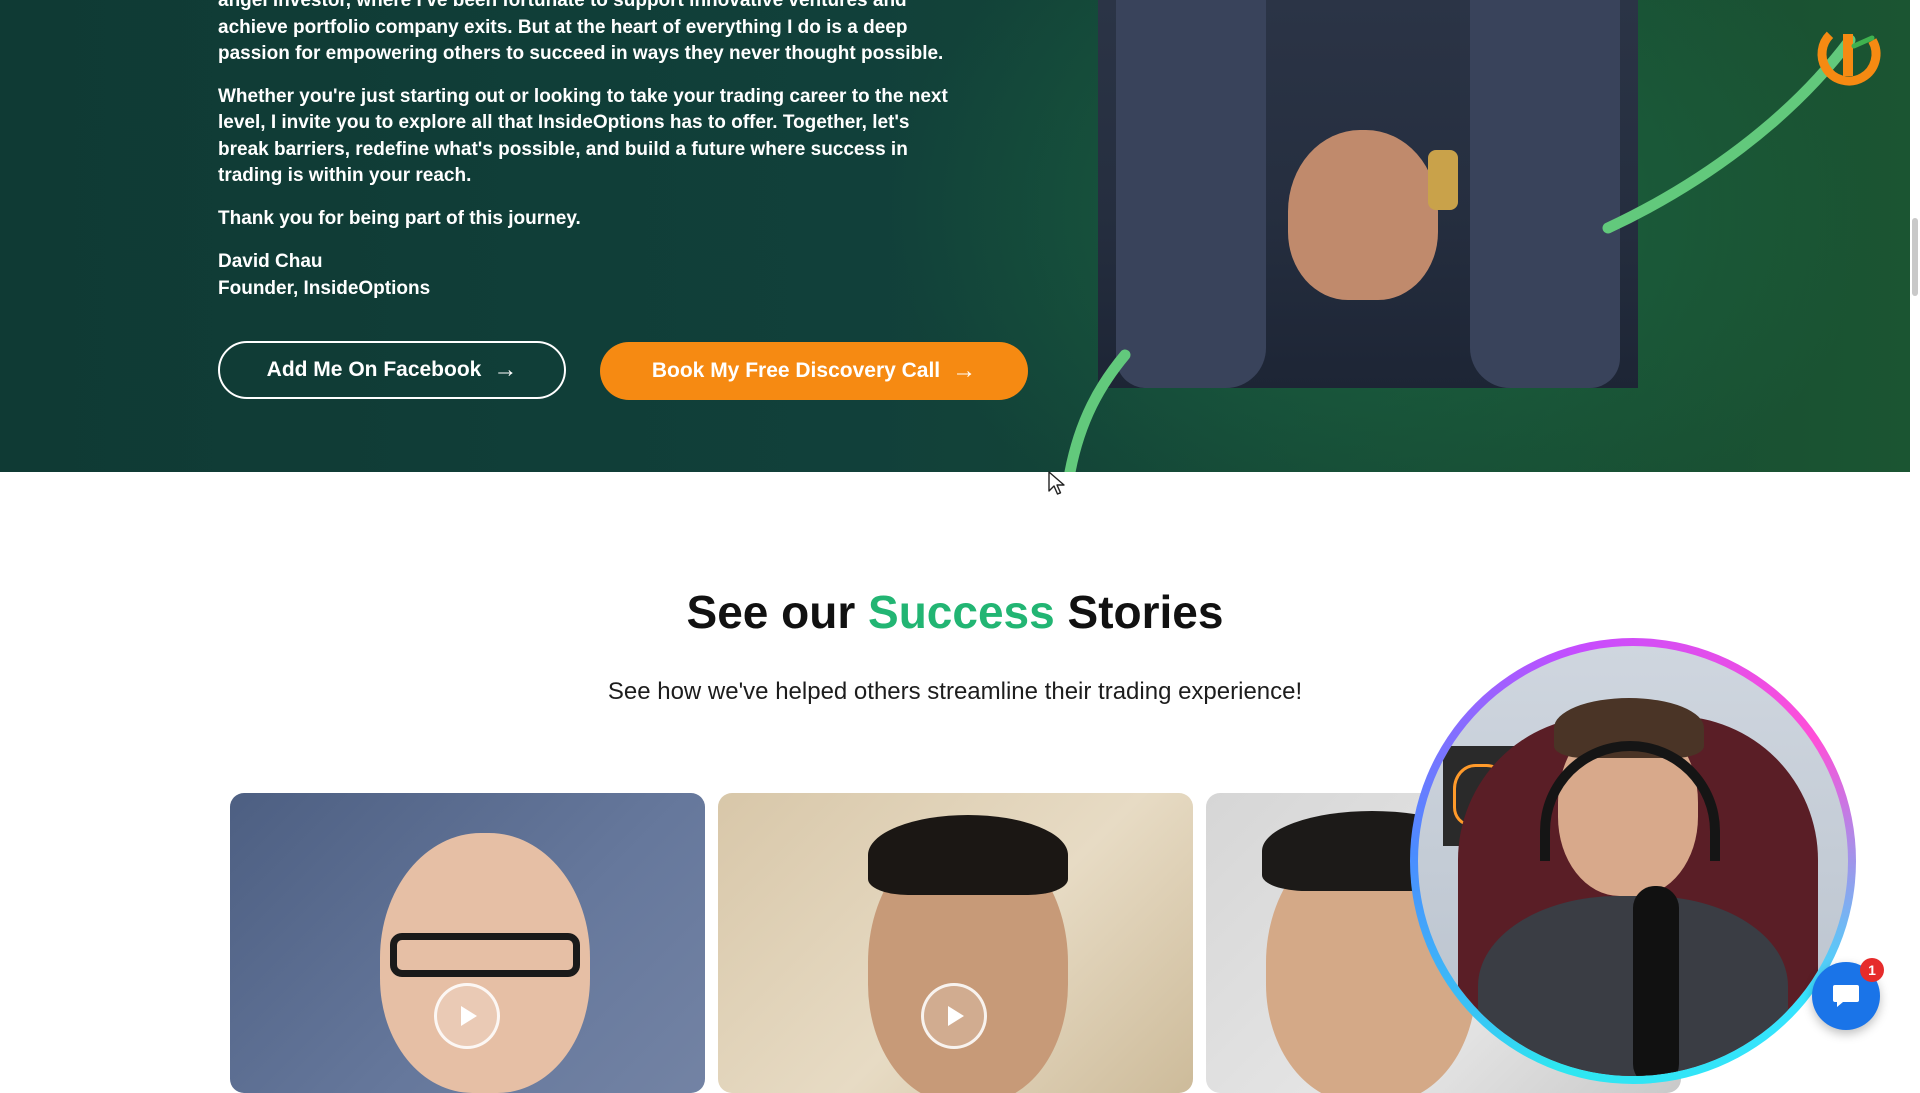 Image resolution: width=1920 pixels, height=1093 pixels. I want to click on add-me-on-facebook-button: Add Me On Facebook →, so click(392, 370).